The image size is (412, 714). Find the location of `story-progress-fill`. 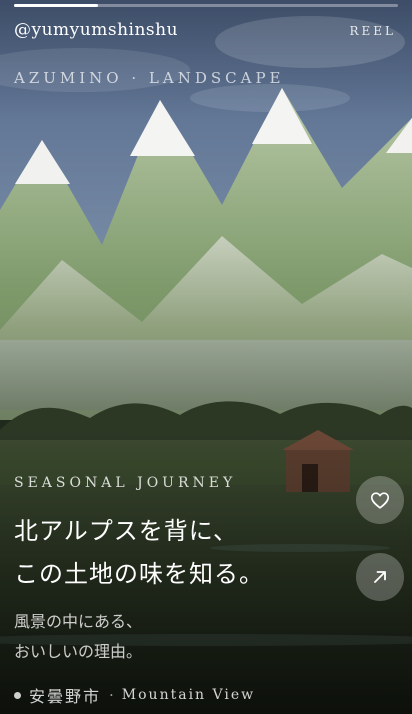

story-progress-fill is located at coordinates (56, 5).